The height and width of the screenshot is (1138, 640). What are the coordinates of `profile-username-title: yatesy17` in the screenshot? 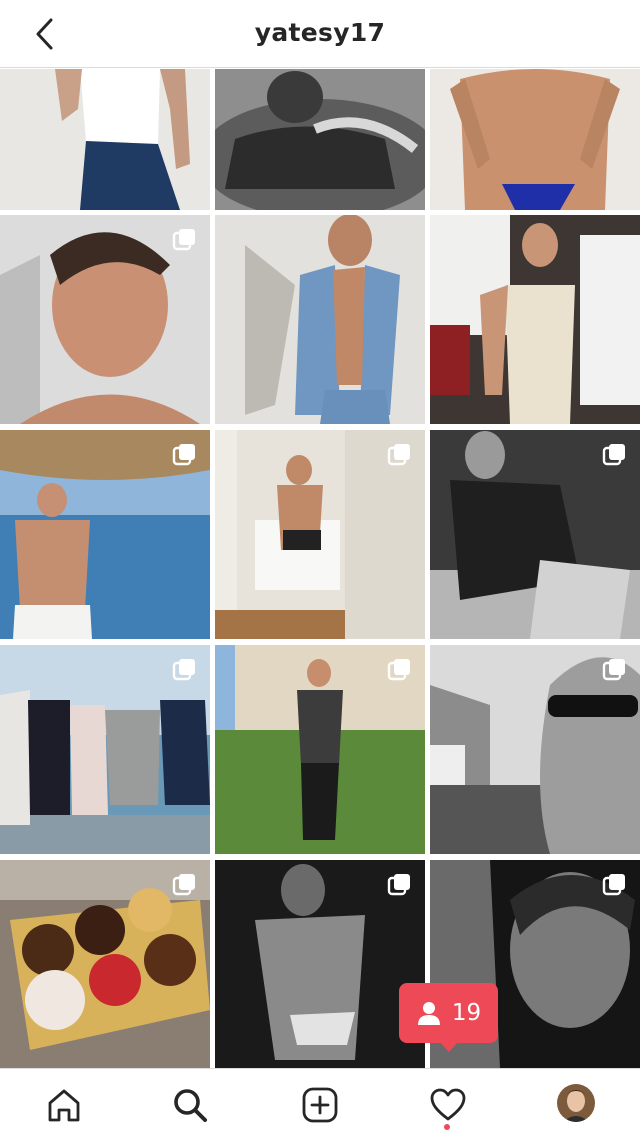 It's located at (320, 32).